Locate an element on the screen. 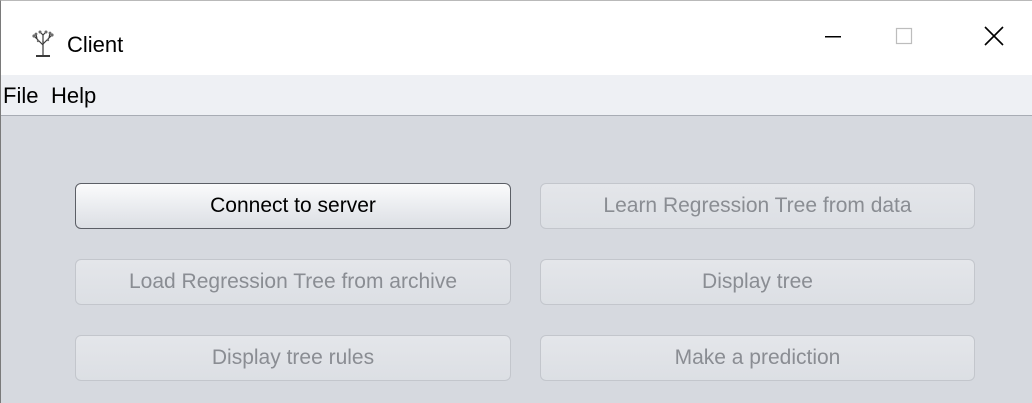 The image size is (1032, 403). close-button is located at coordinates (994, 38).